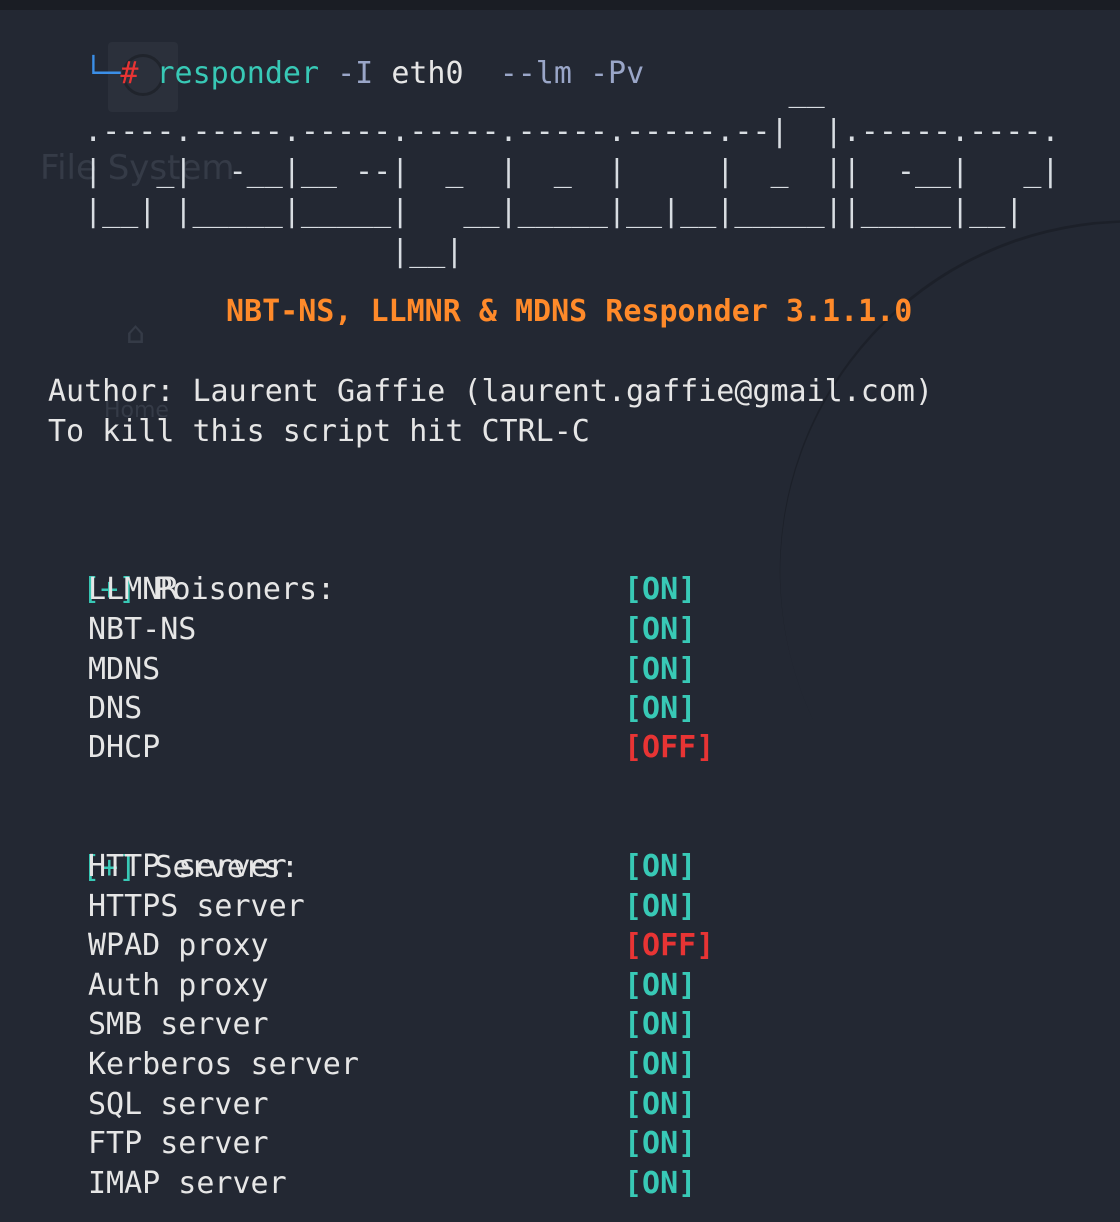 The width and height of the screenshot is (1120, 1222). I want to click on poisoner-name: DNS, so click(115, 708).